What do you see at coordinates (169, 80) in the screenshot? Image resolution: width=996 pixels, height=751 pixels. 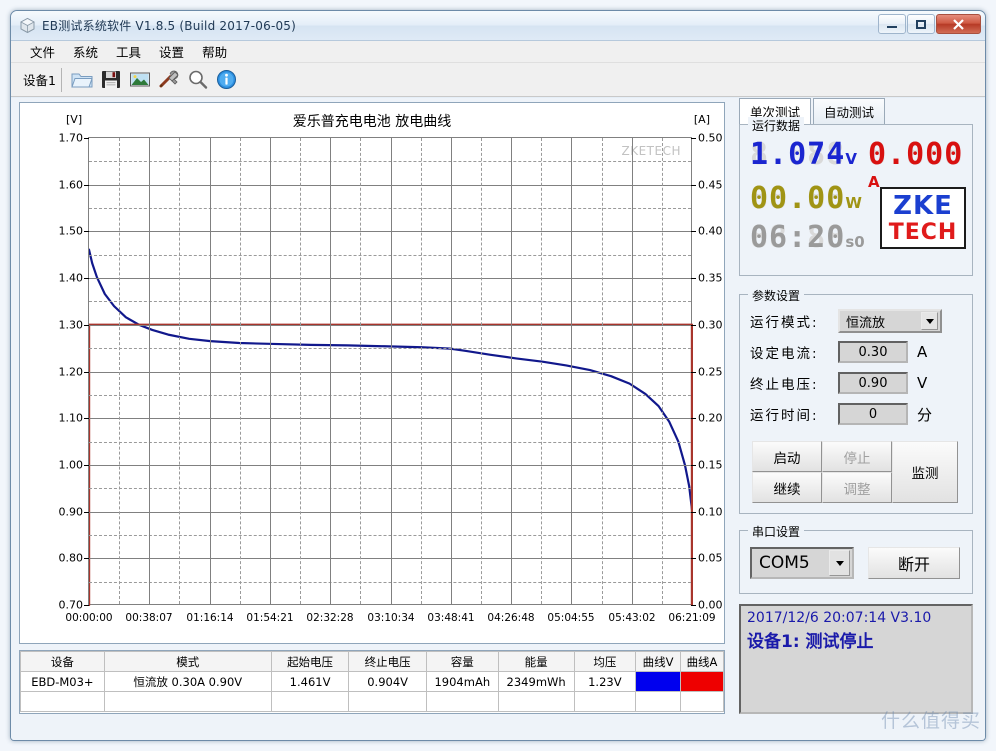 I see `tools-icon` at bounding box center [169, 80].